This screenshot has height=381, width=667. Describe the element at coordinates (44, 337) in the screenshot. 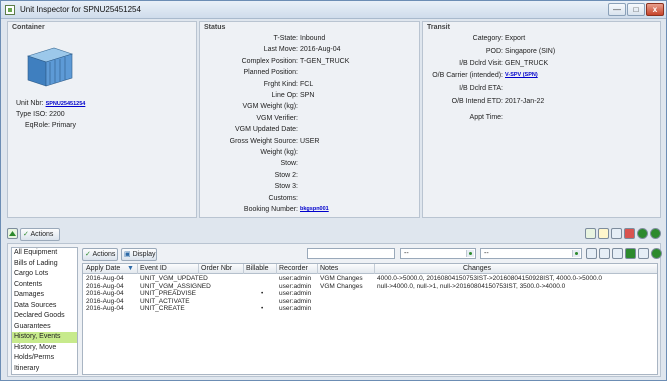

I see `sidebar-item: History, Events` at that location.